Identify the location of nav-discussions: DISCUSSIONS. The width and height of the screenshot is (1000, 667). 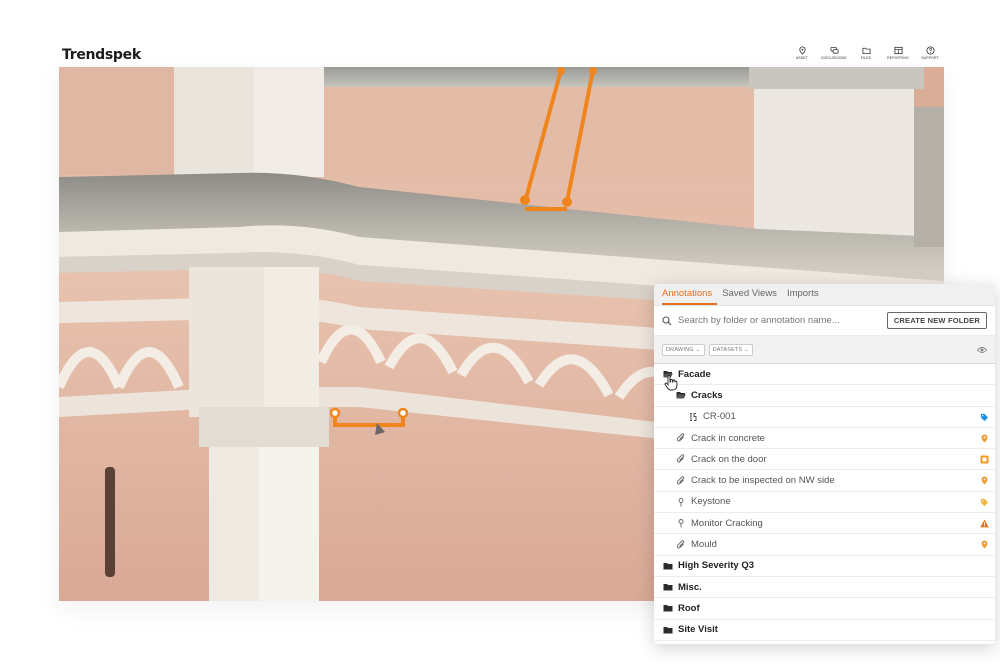
(834, 53).